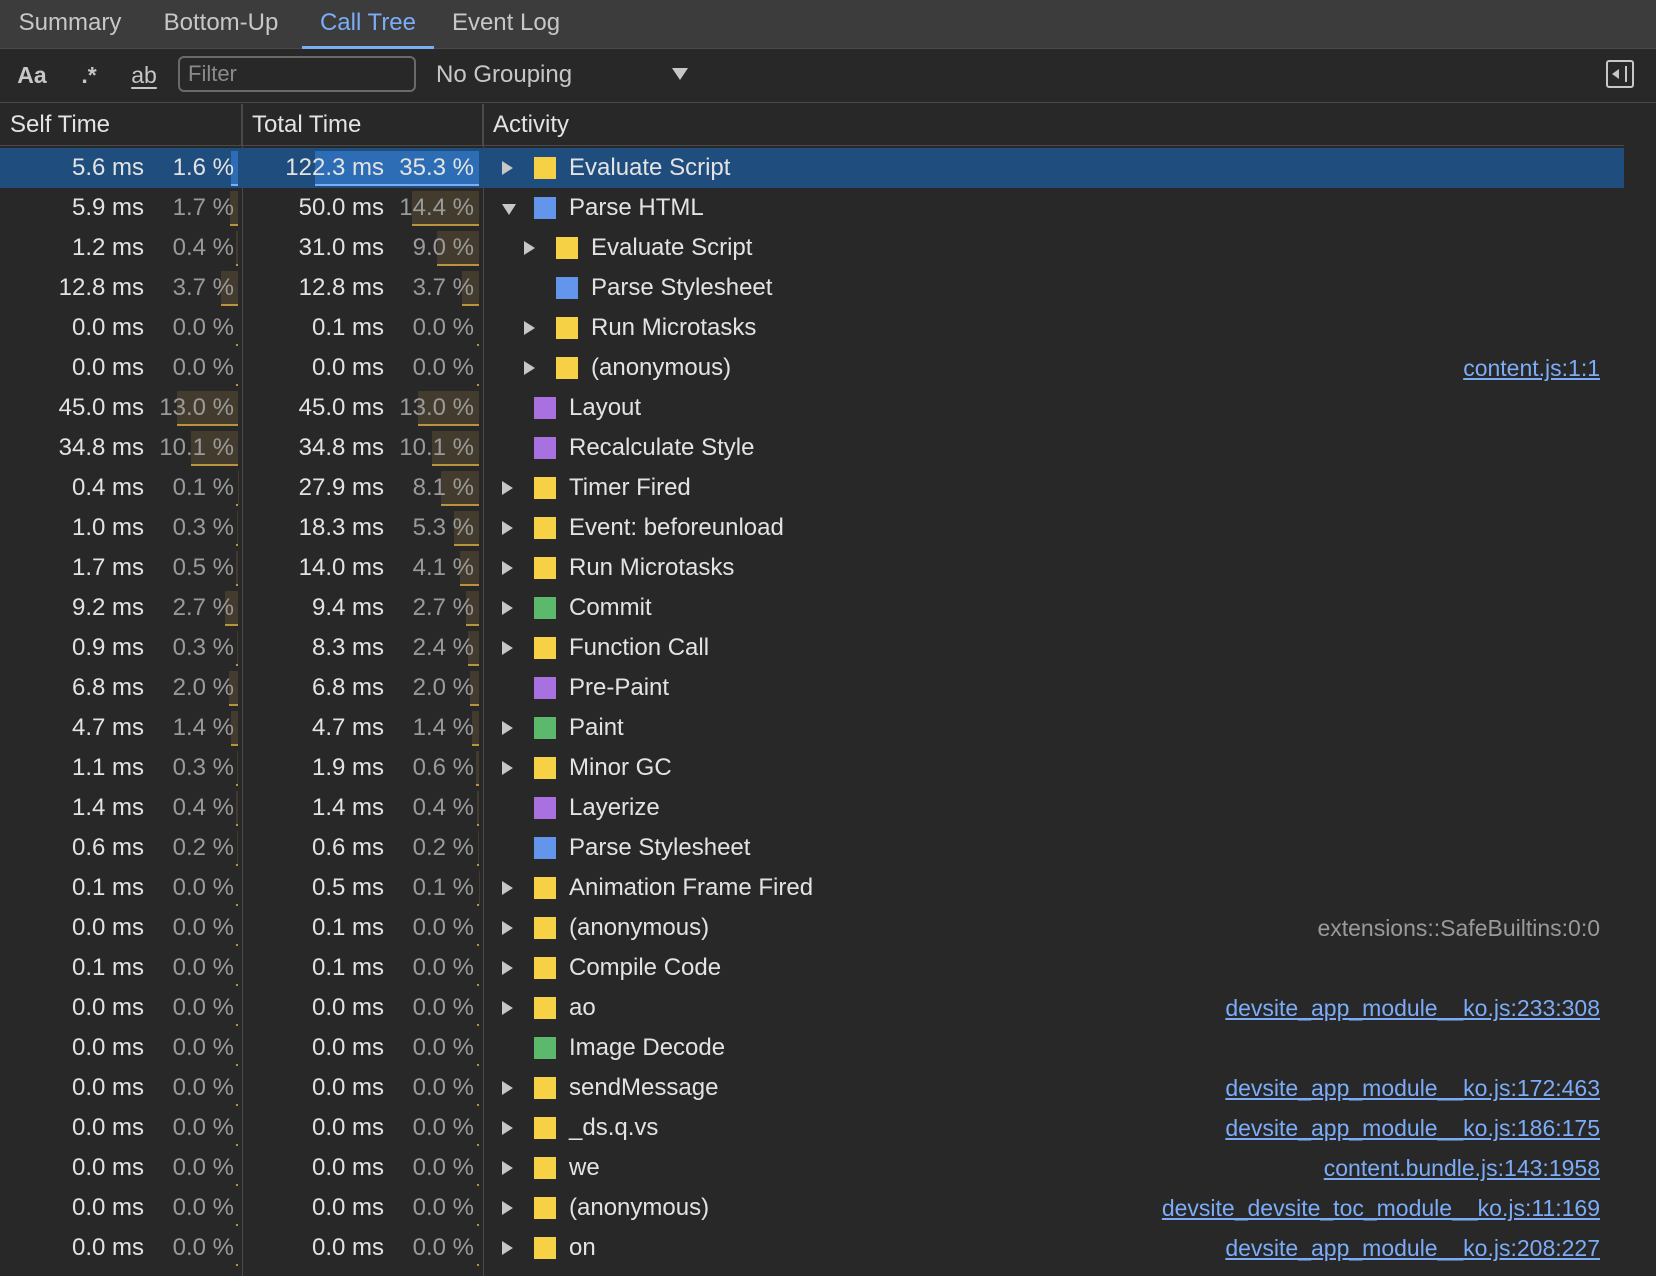 The height and width of the screenshot is (1276, 1656). I want to click on call-tree-row: 12.8 ms 3.7 % 12.8 ms 3.7 % Parse Stylesheet, so click(812, 288).